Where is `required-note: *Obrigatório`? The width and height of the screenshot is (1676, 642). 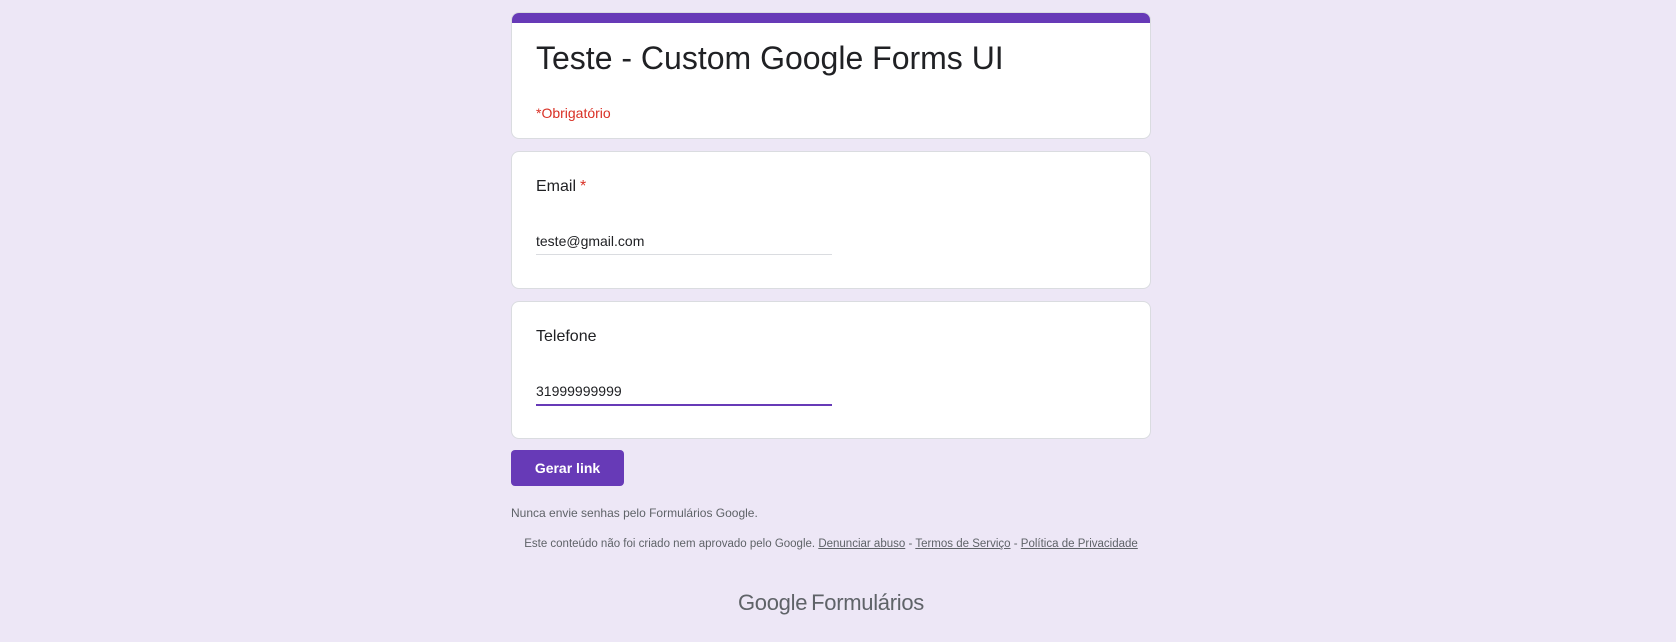
required-note: *Obrigatório is located at coordinates (573, 113).